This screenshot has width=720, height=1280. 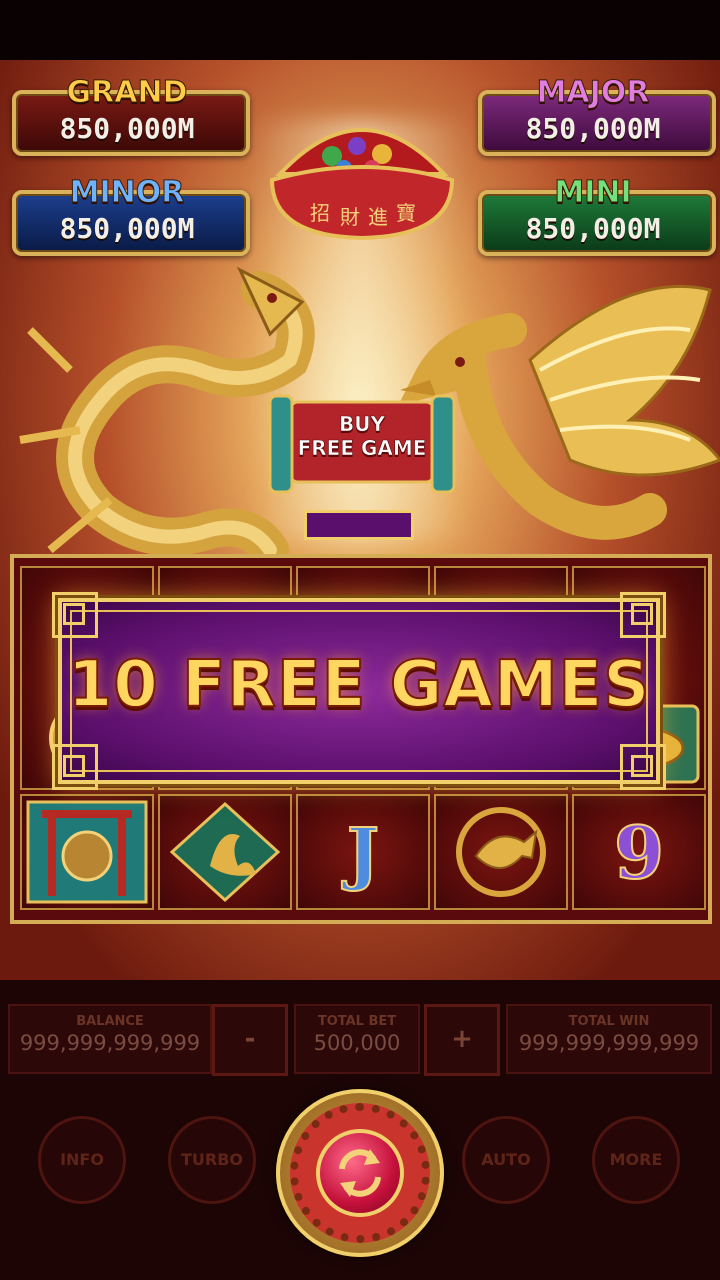 I want to click on balance-panel: BALANCE 999,999,999,999, so click(x=110, y=1039).